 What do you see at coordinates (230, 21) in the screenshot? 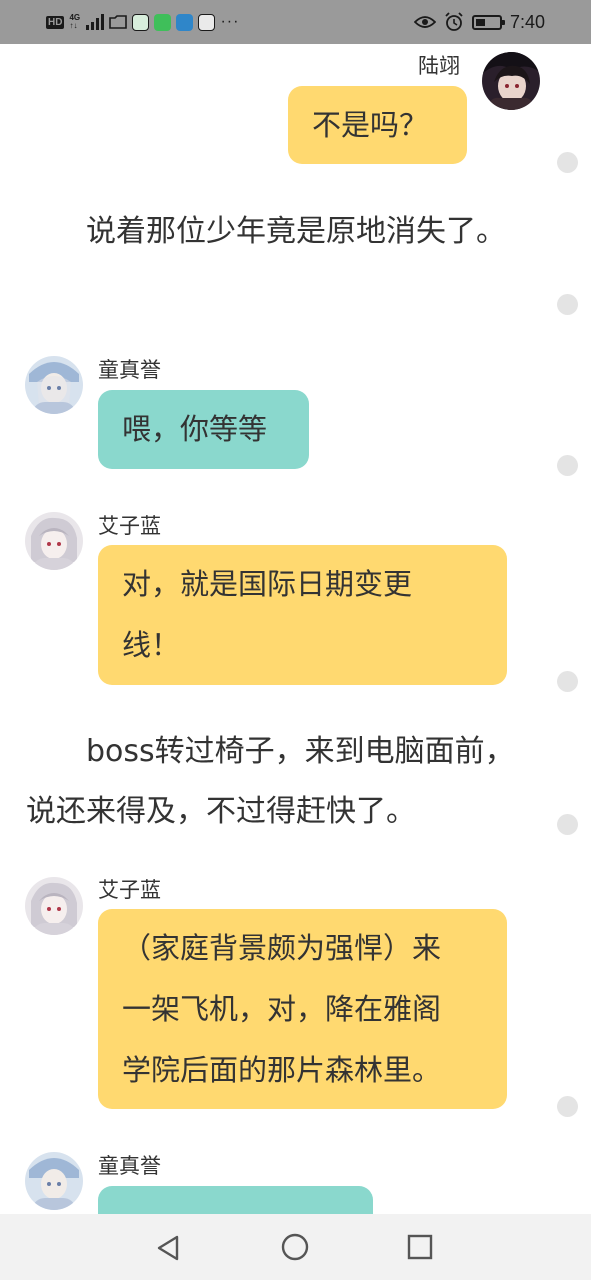
I see `more-icon: ···` at bounding box center [230, 21].